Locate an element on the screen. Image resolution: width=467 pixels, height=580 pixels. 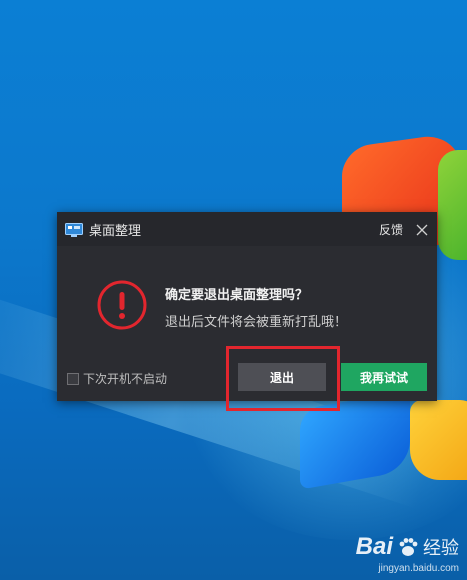
try-again-button: 我再试试 is located at coordinates (384, 377).